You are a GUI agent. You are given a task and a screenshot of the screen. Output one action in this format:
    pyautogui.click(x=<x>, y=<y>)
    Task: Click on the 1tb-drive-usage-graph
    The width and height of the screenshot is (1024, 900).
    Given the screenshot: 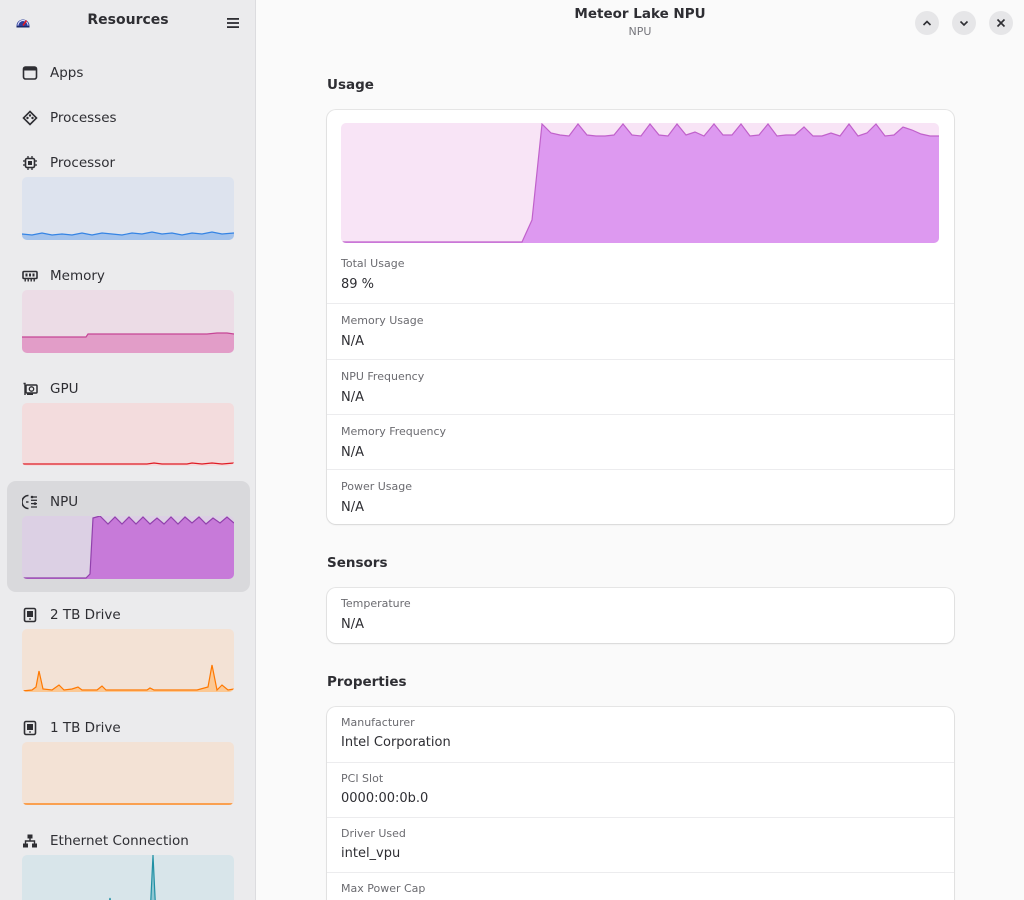 What is the action you would take?
    pyautogui.click(x=128, y=773)
    